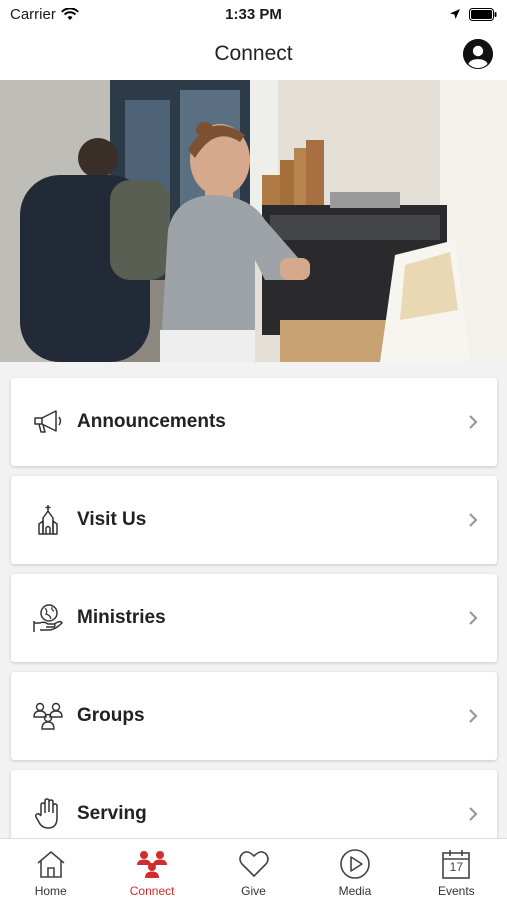 The image size is (507, 900). I want to click on tab-events: 17 Events, so click(456, 869).